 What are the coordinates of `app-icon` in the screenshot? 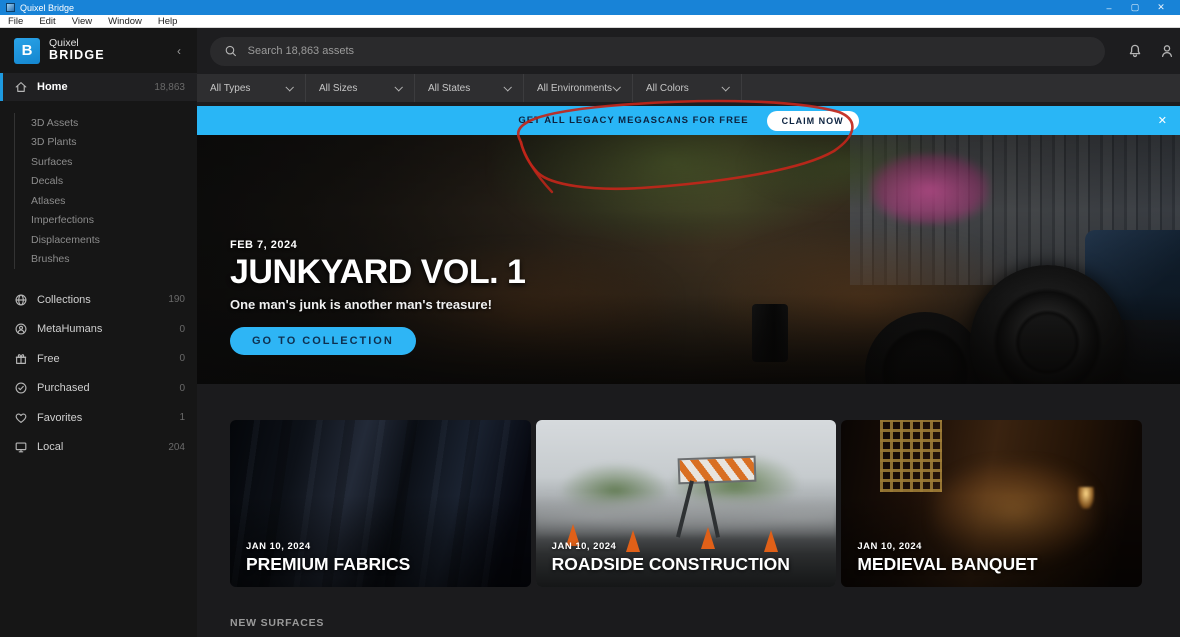 It's located at (10, 7).